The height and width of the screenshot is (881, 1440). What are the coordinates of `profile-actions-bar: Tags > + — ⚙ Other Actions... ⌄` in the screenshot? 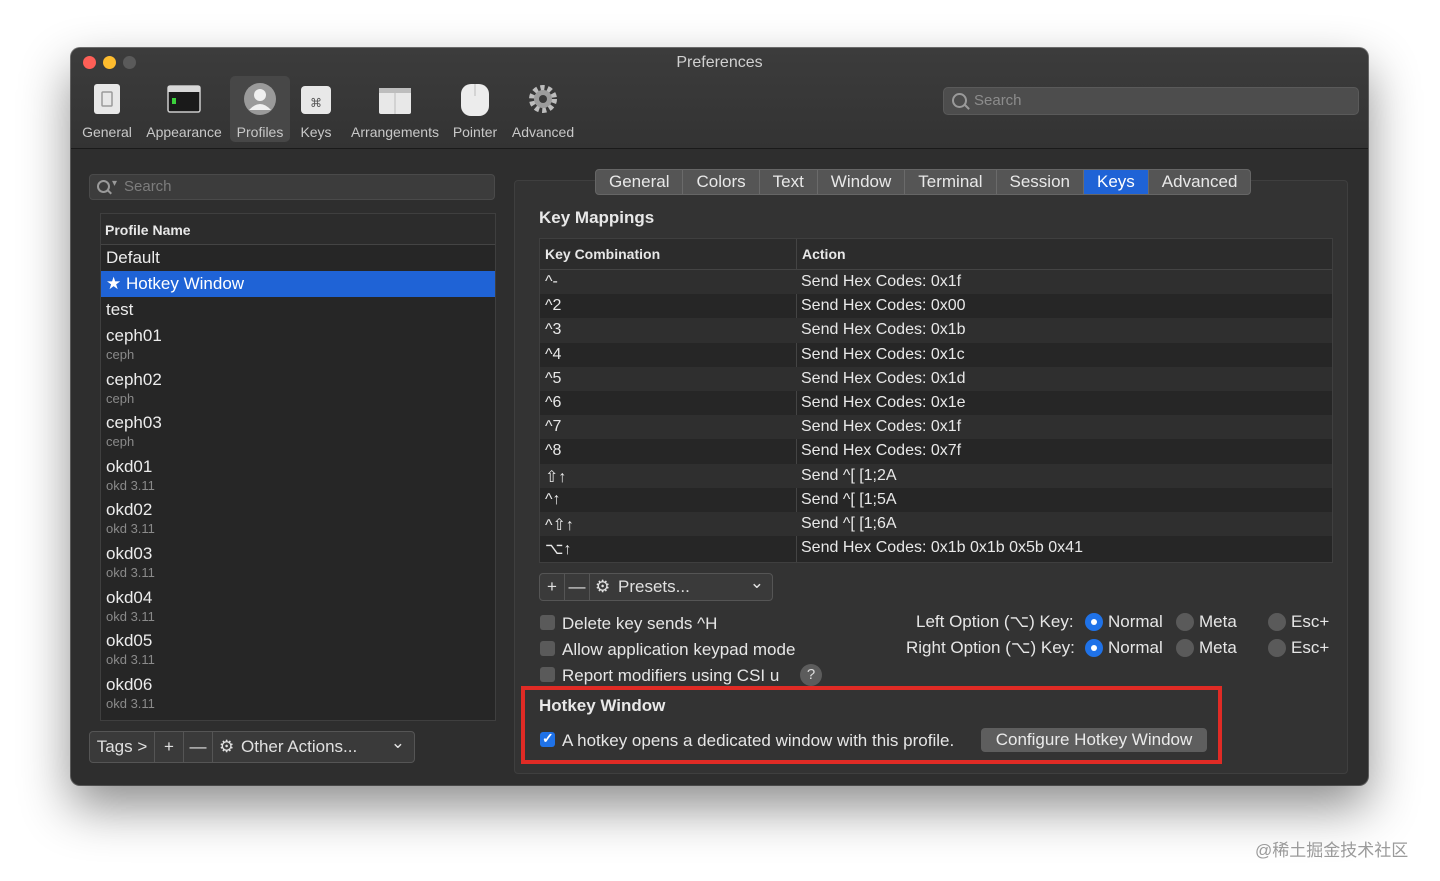 It's located at (252, 747).